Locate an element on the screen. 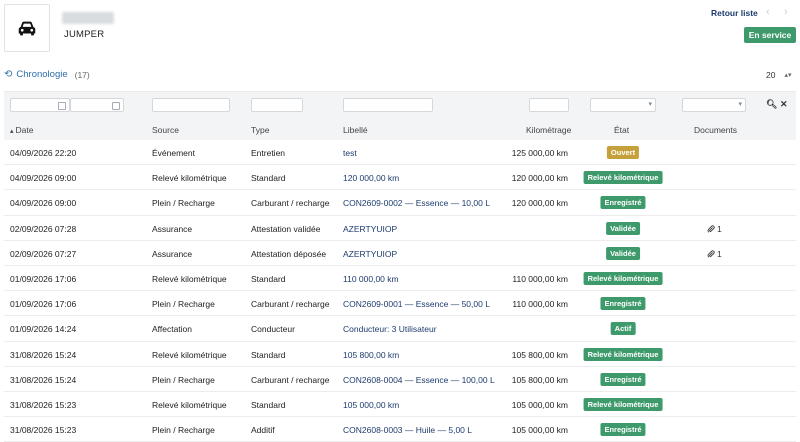 The height and width of the screenshot is (442, 800). cell-libelle-link: CON2609-0001 — Essence — 50,00 L is located at coordinates (416, 304).